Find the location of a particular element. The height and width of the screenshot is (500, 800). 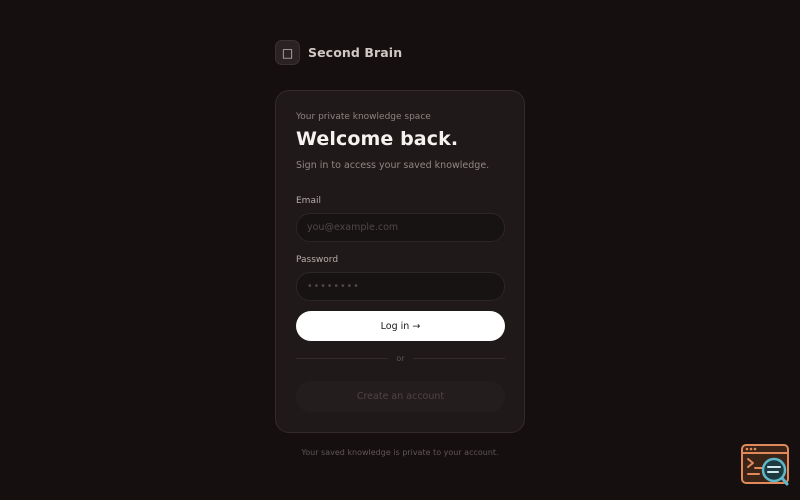

login-button: Log in → is located at coordinates (400, 326).